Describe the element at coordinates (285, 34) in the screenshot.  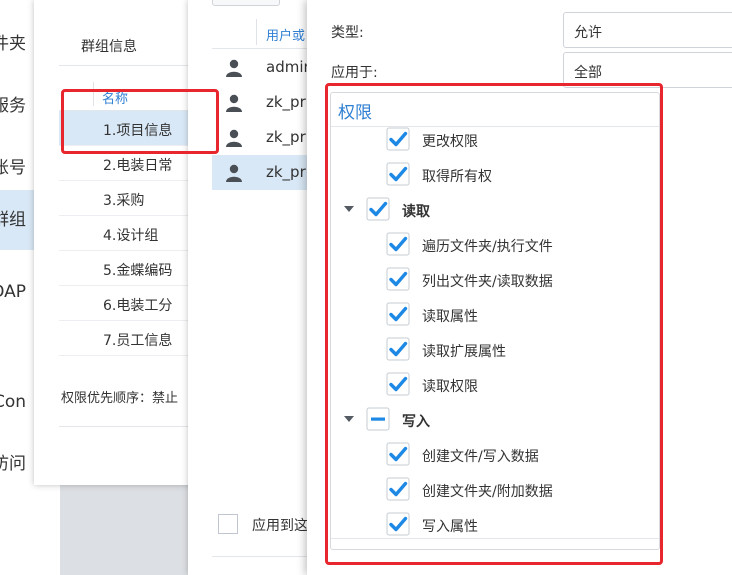
I see `column-user-header: 用户或` at that location.